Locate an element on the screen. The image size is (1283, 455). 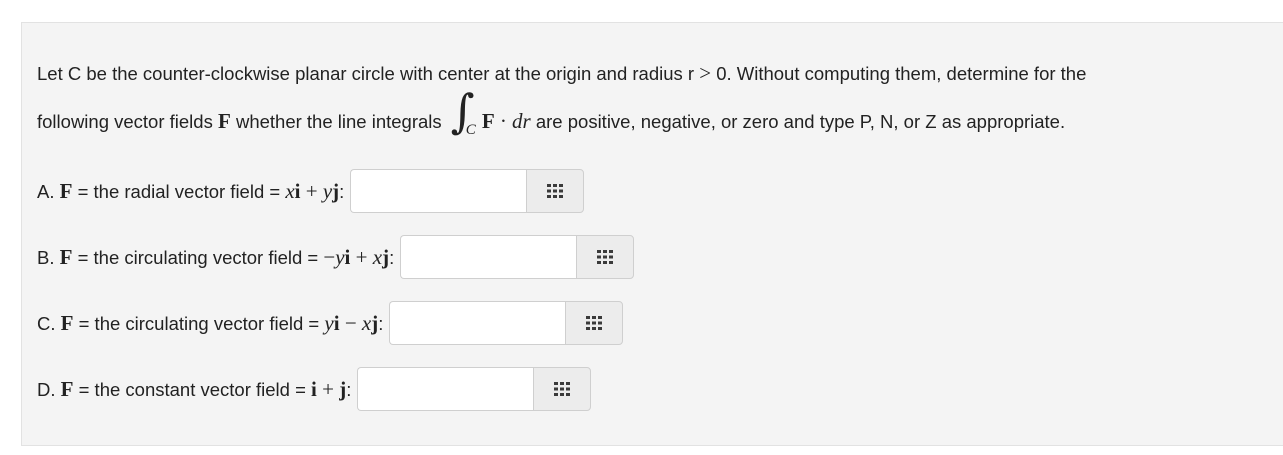
integrand-field: F is located at coordinates (488, 121).